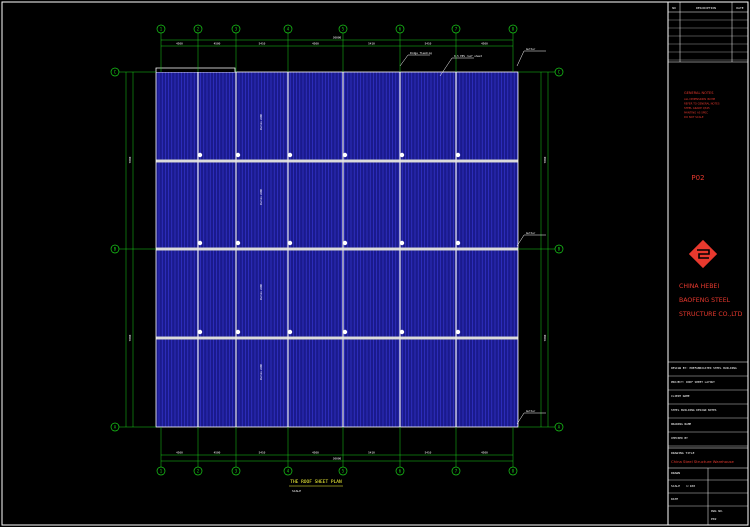  What do you see at coordinates (696, 113) in the screenshot?
I see `note-line: PAINTING AS SPEC` at bounding box center [696, 113].